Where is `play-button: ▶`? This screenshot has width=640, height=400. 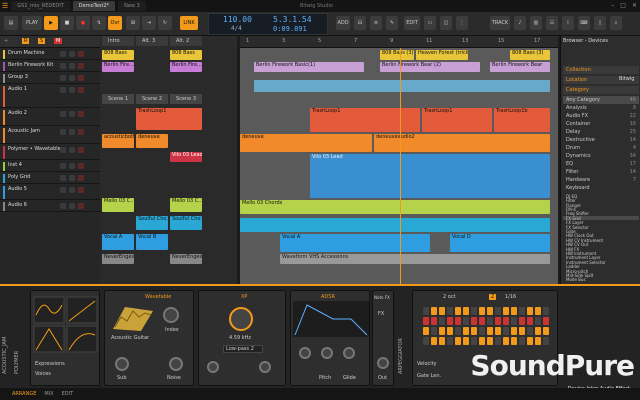 play-button: ▶ is located at coordinates (51, 23).